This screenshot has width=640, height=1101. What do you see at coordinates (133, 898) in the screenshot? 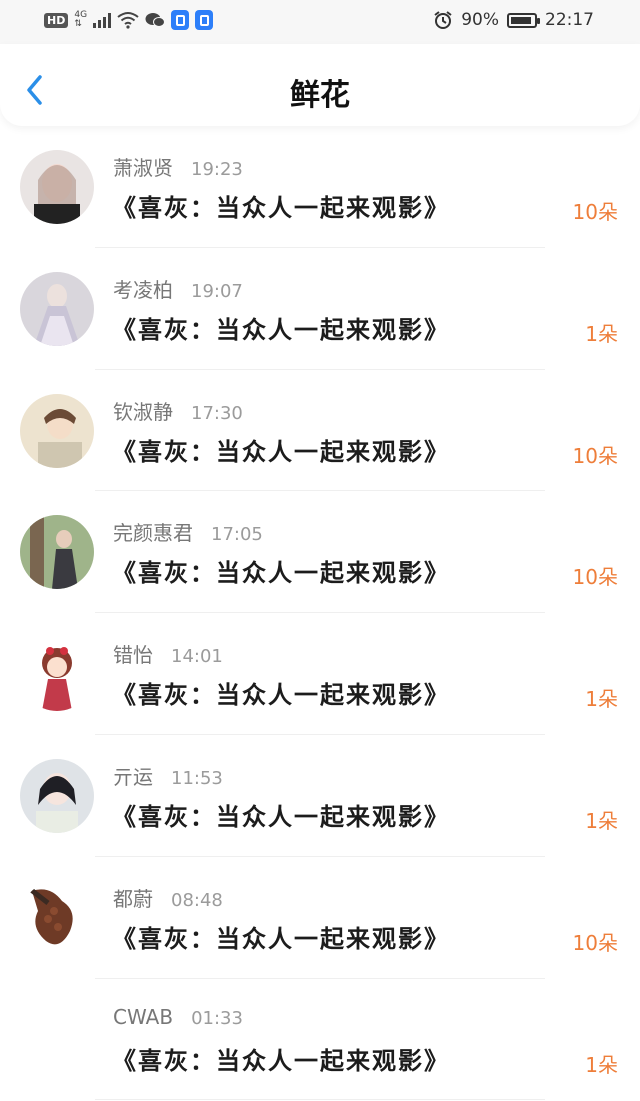
I see `sender-name-text: 都蔚` at bounding box center [133, 898].